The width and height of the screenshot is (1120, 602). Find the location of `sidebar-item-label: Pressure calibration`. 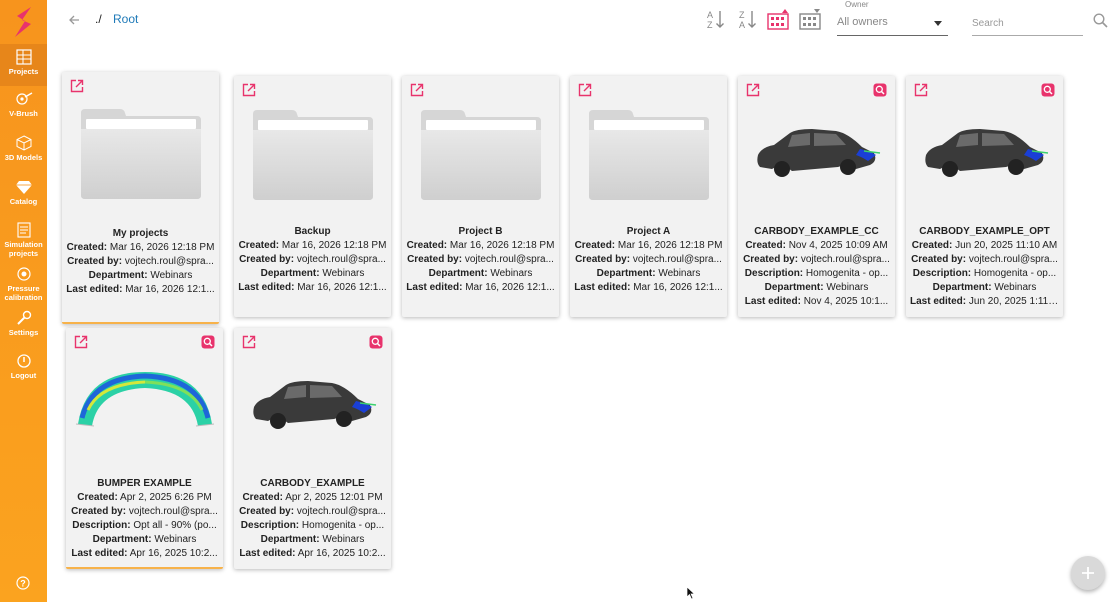

sidebar-item-label: Pressure calibration is located at coordinates (23, 293).